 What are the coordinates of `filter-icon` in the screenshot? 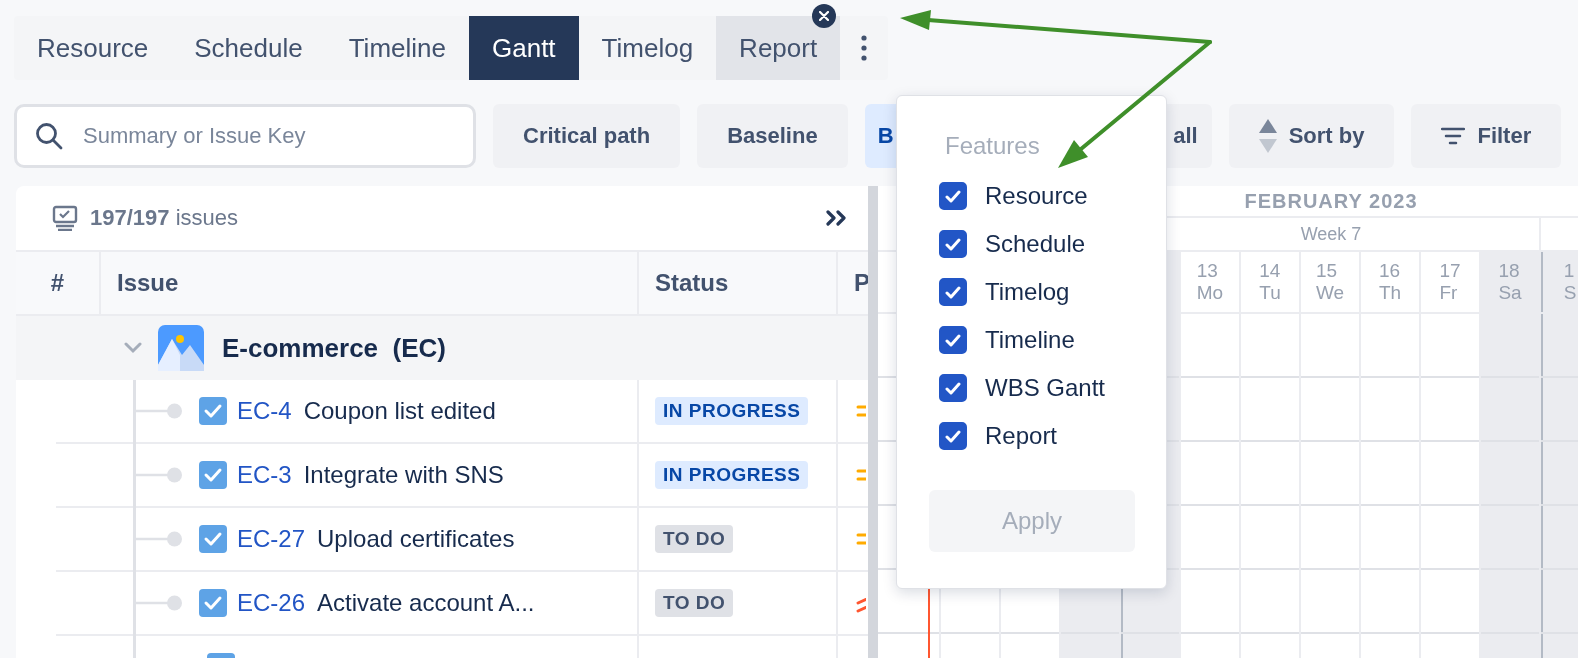 It's located at (1453, 136).